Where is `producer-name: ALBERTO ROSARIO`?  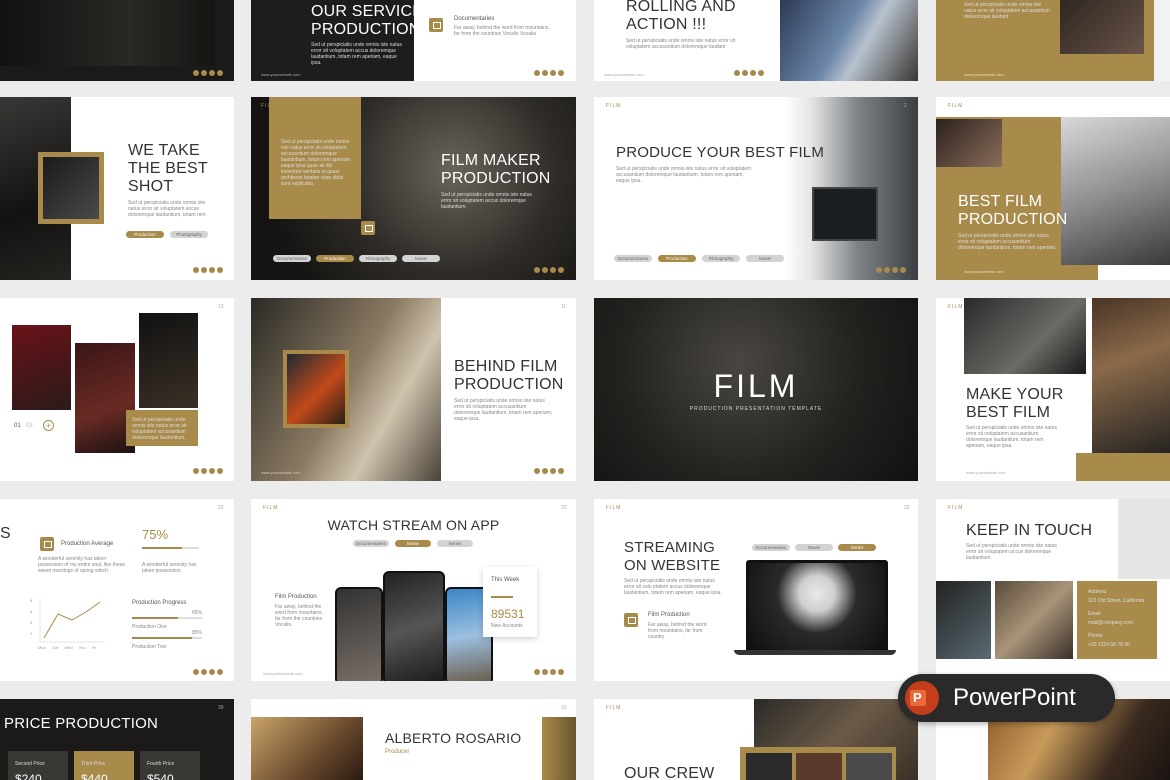
producer-name: ALBERTO ROSARIO is located at coordinates (453, 738).